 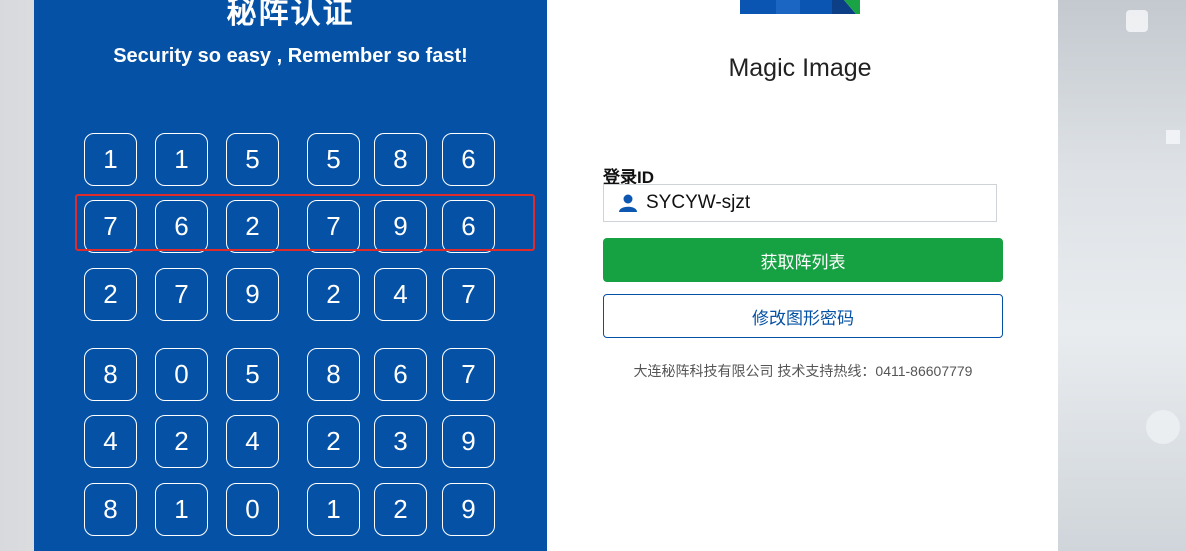 I want to click on matrix-key: 3, so click(x=400, y=441).